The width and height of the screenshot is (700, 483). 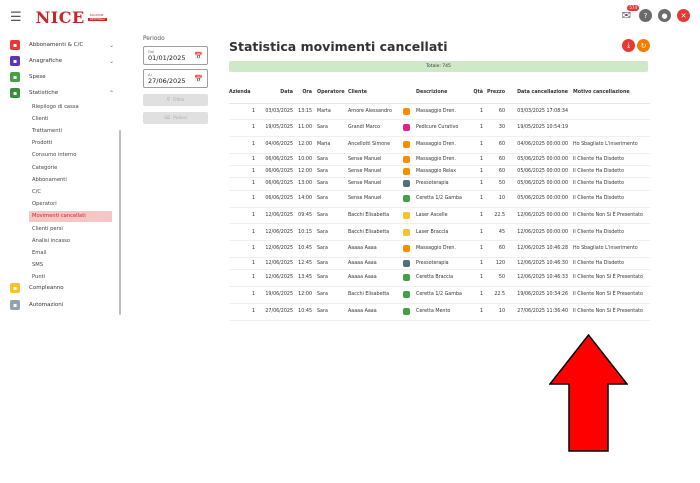 I want to click on hamburger-icon: ☰, so click(x=16, y=17).